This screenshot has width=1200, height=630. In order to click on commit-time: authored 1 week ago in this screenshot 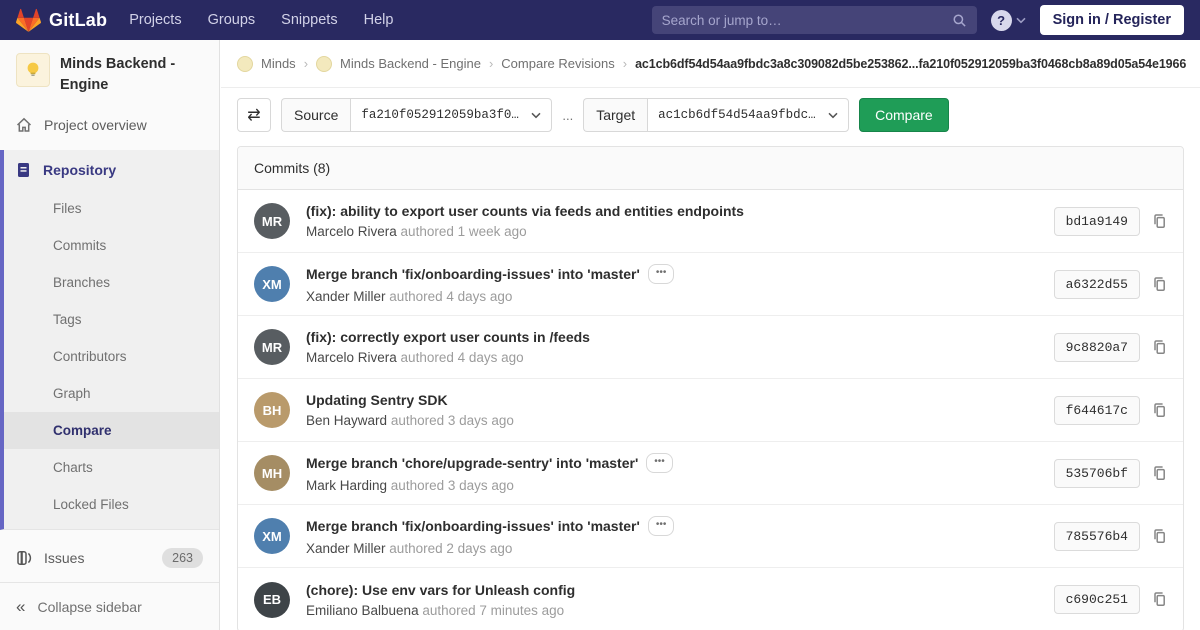, I will do `click(463, 231)`.